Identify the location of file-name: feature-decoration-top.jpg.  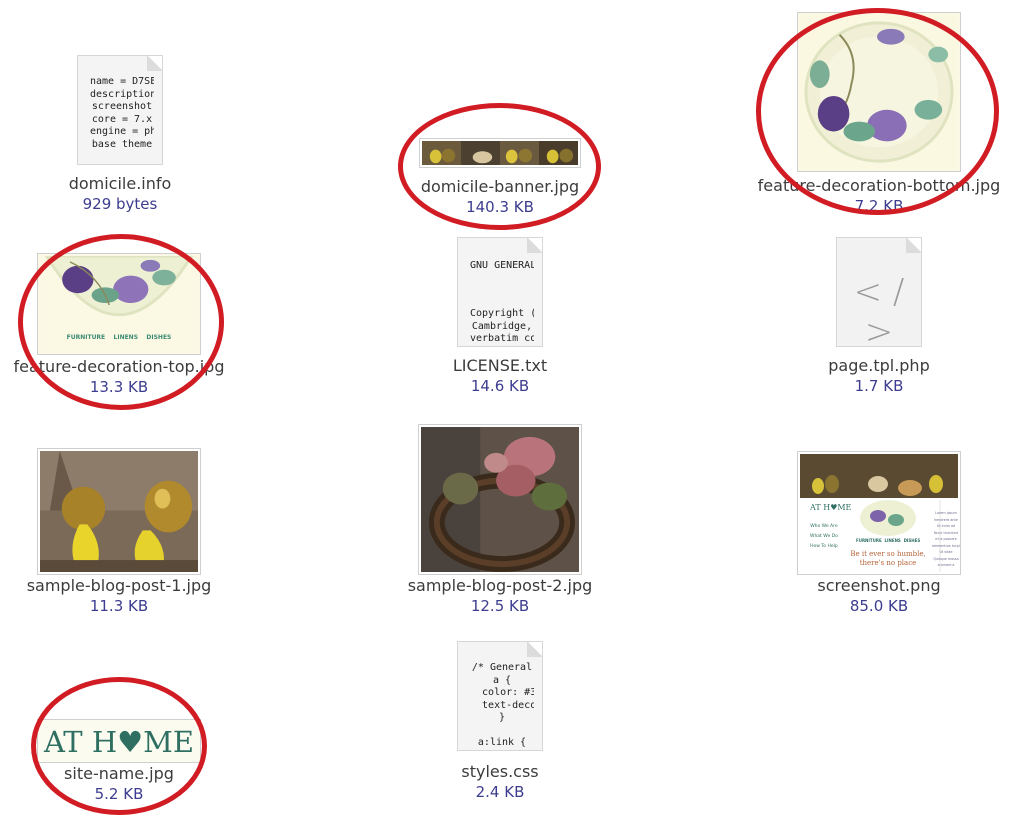
(119, 366).